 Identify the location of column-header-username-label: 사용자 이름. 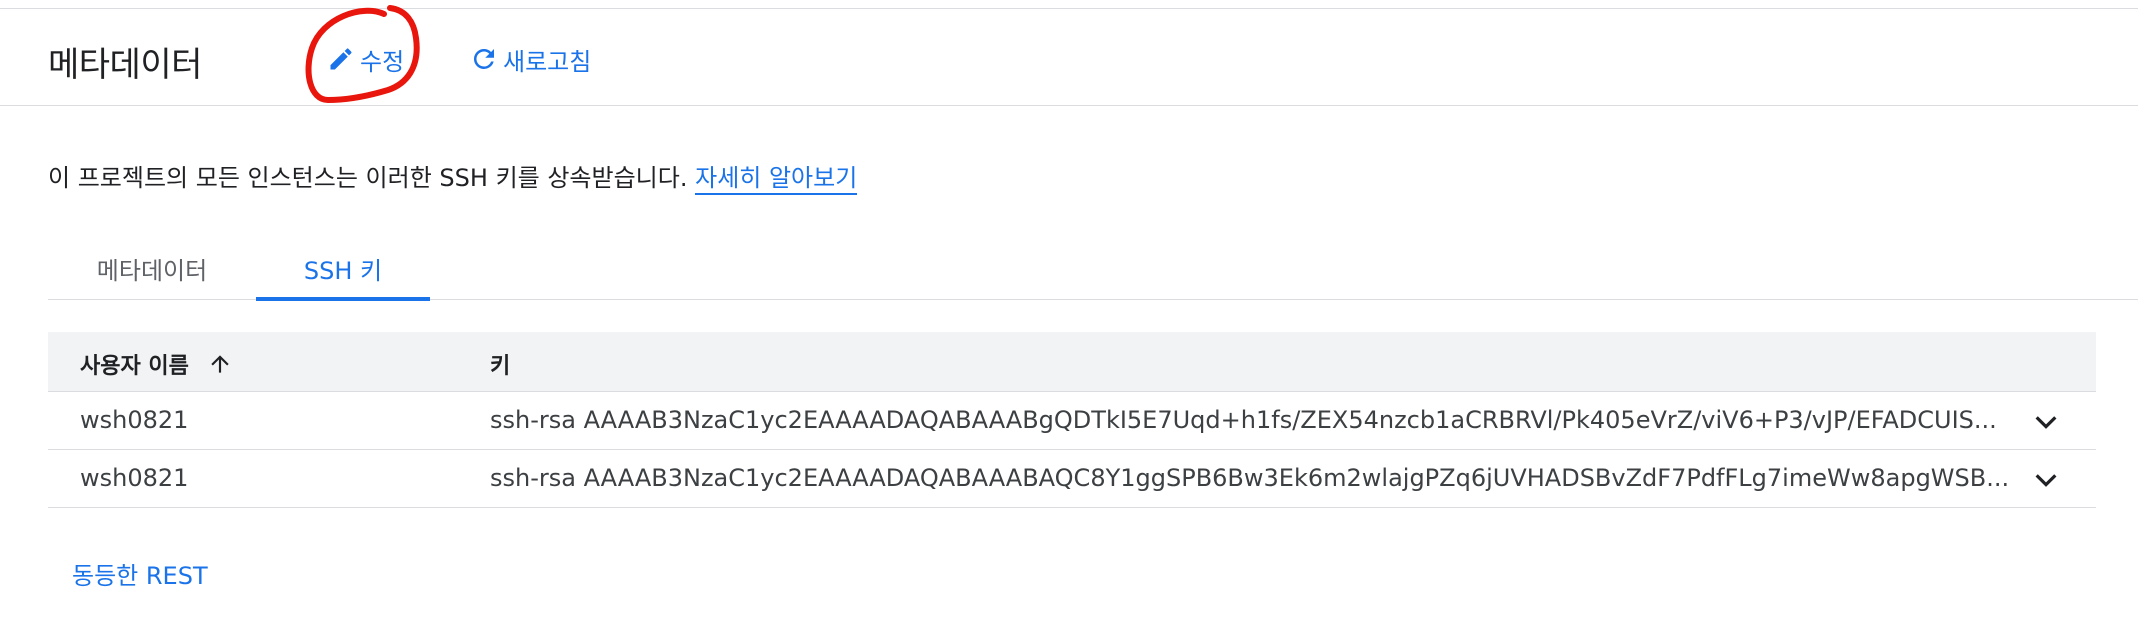
(134, 366).